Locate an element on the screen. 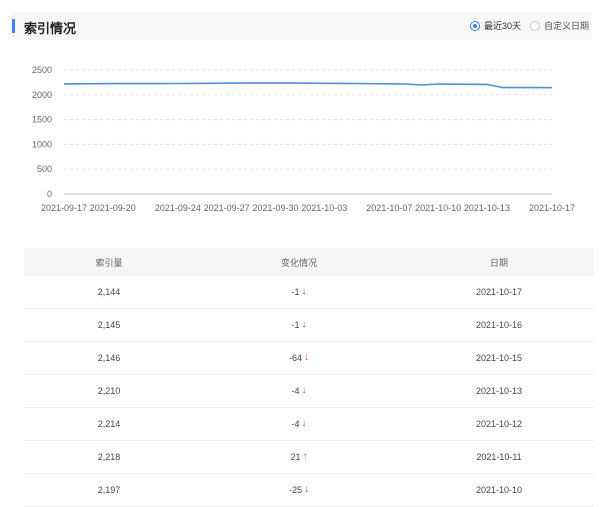 The height and width of the screenshot is (507, 602). y-tick-label: 2500 is located at coordinates (42, 70).